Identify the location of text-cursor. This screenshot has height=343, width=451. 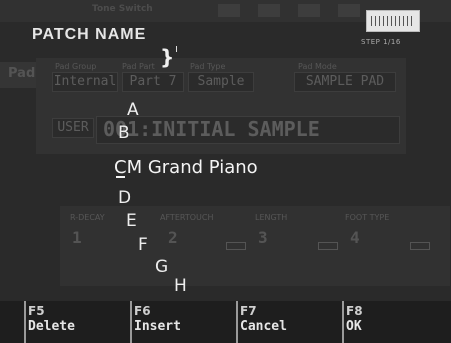
(120, 177).